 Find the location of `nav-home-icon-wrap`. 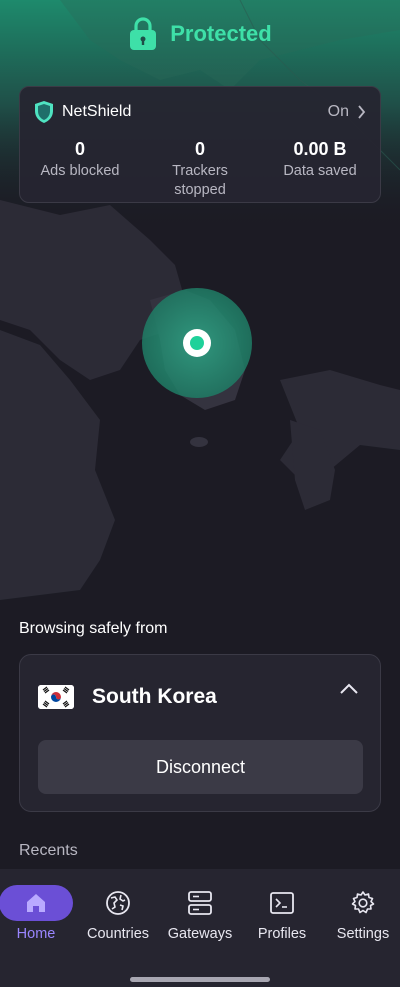

nav-home-icon-wrap is located at coordinates (36, 903).